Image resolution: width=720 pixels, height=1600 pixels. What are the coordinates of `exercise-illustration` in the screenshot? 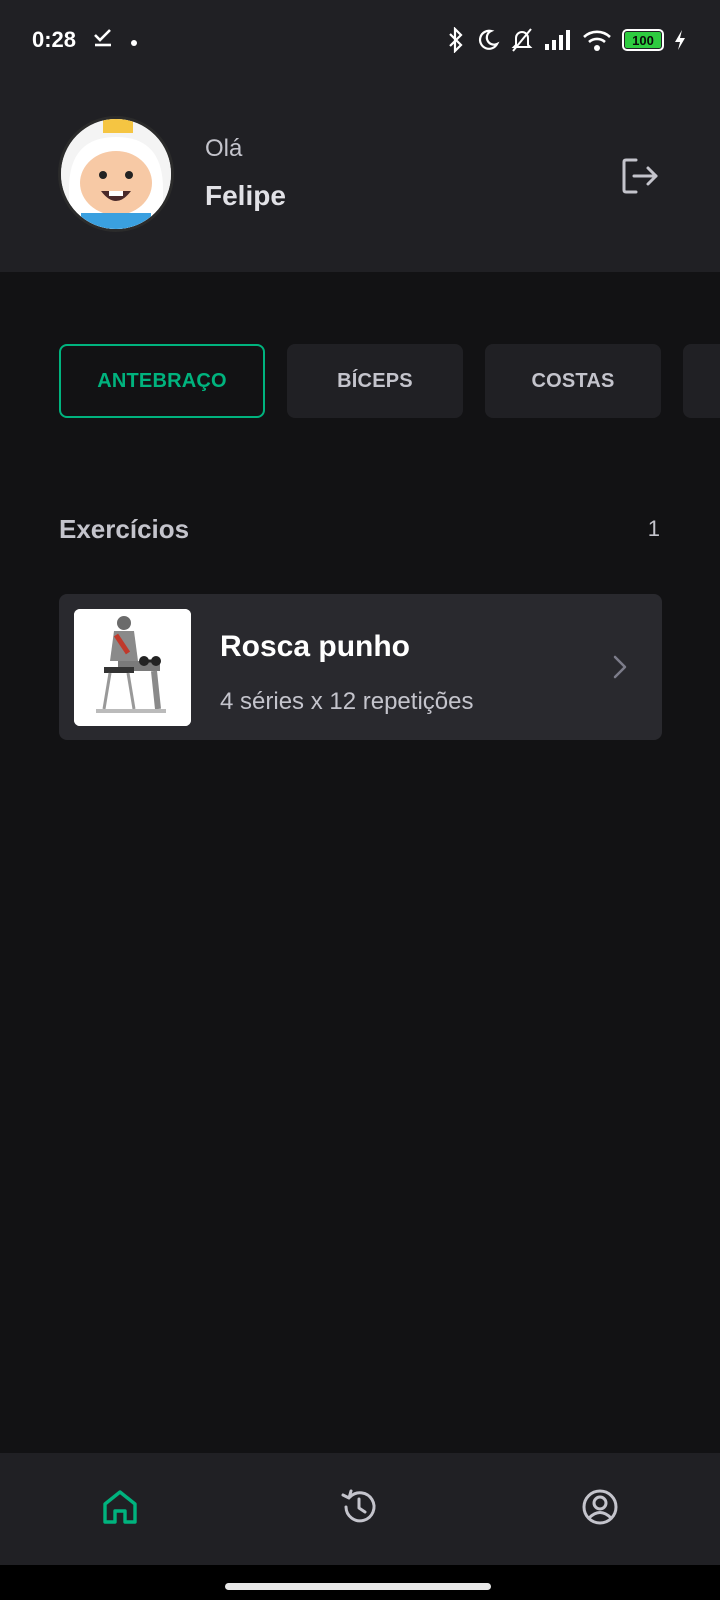 It's located at (132, 667).